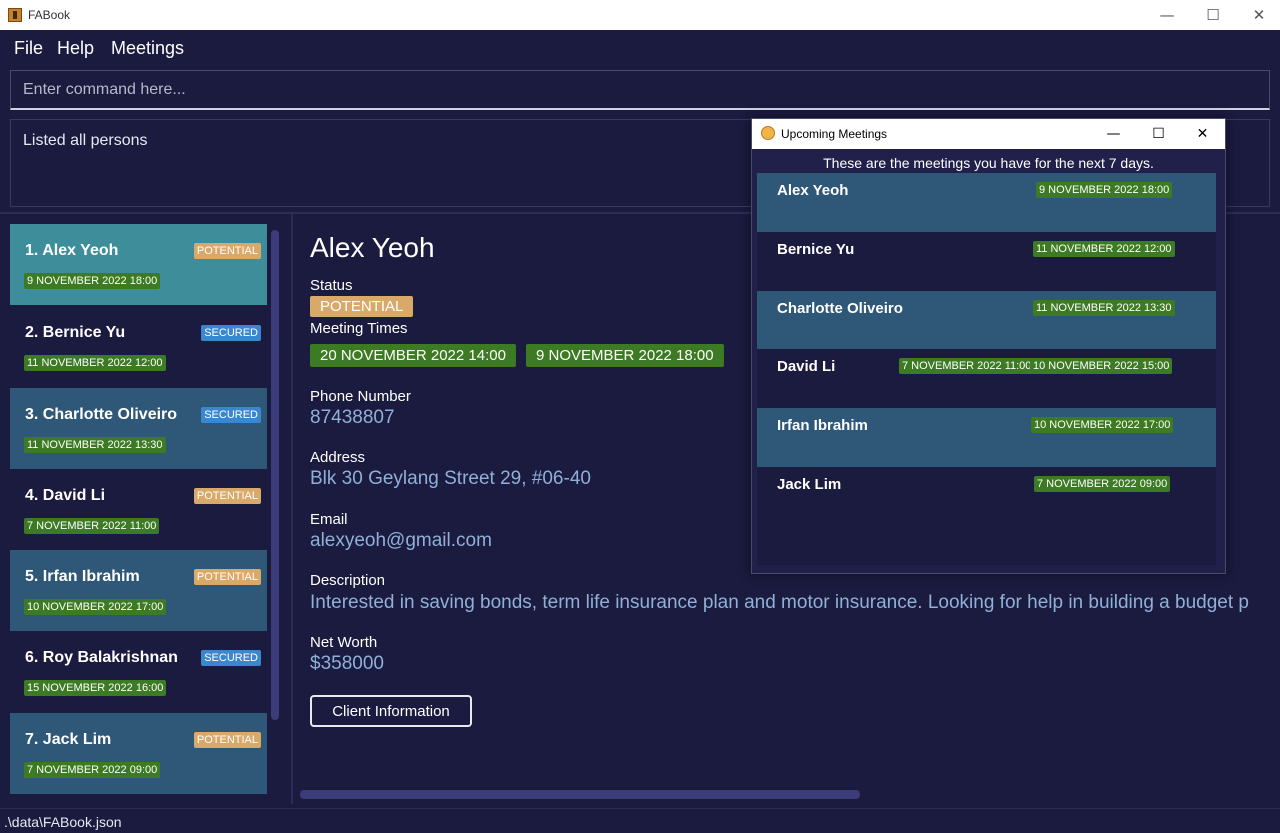  Describe the element at coordinates (85, 140) in the screenshot. I see `result-message: Listed all persons` at that location.